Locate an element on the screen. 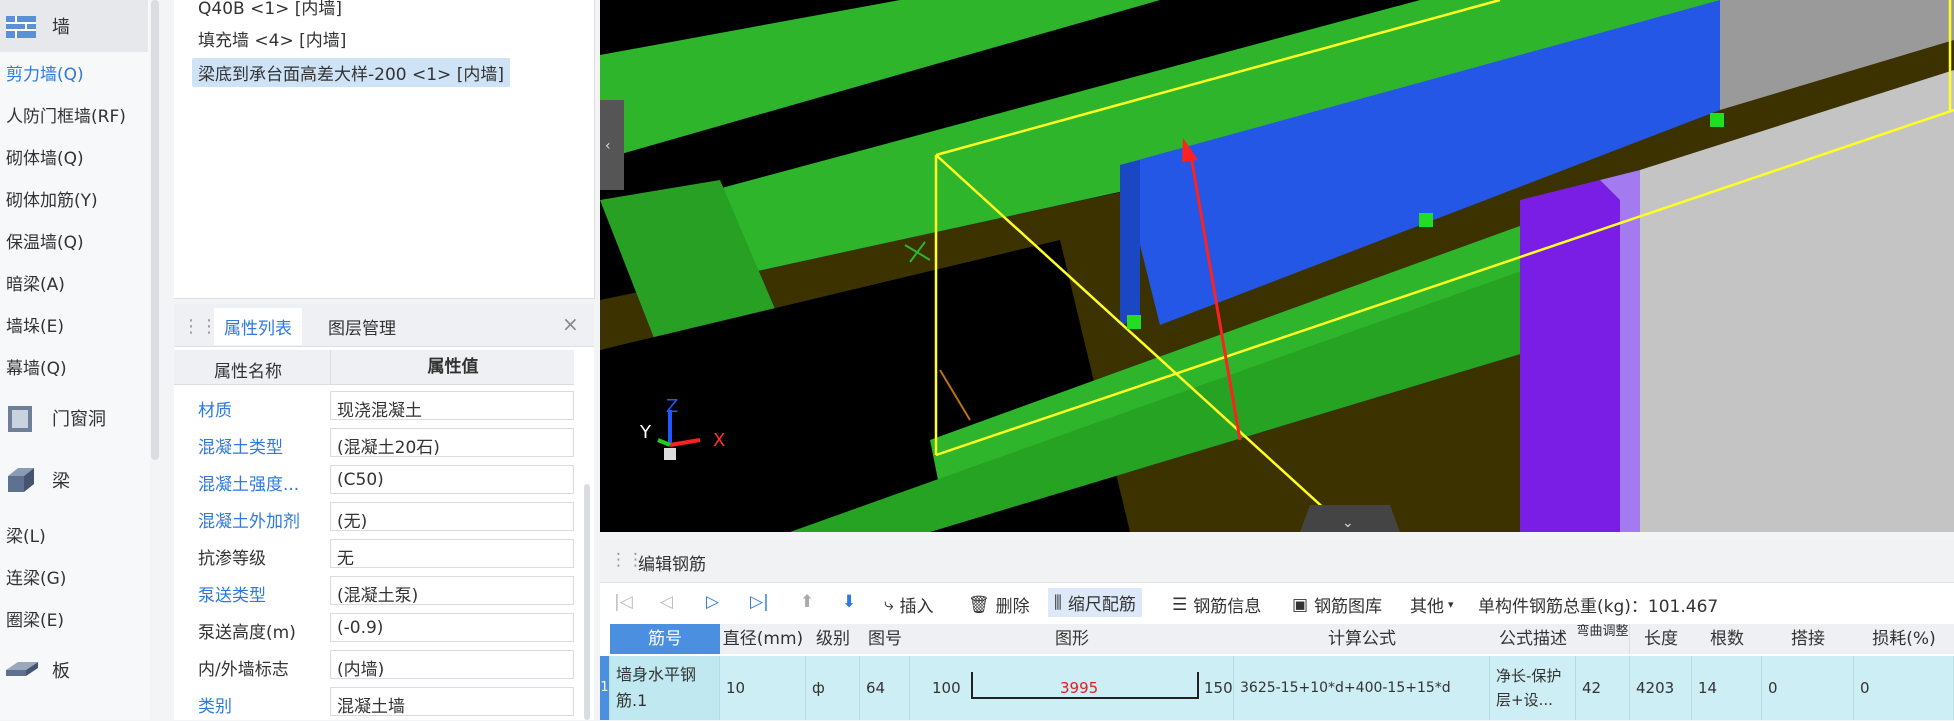 The image size is (1954, 721). cell-bend: 42 is located at coordinates (1603, 688).